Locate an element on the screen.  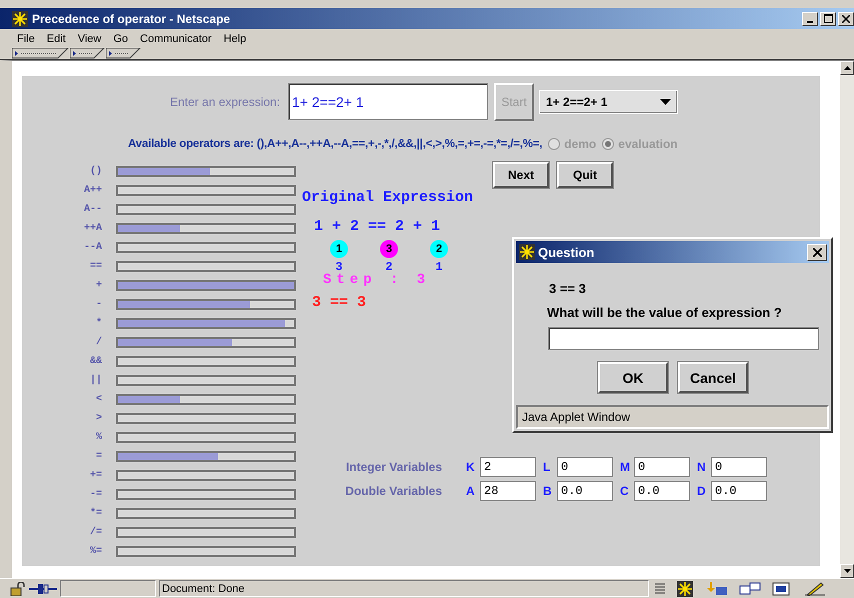
operator-label: = is located at coordinates (98, 456).